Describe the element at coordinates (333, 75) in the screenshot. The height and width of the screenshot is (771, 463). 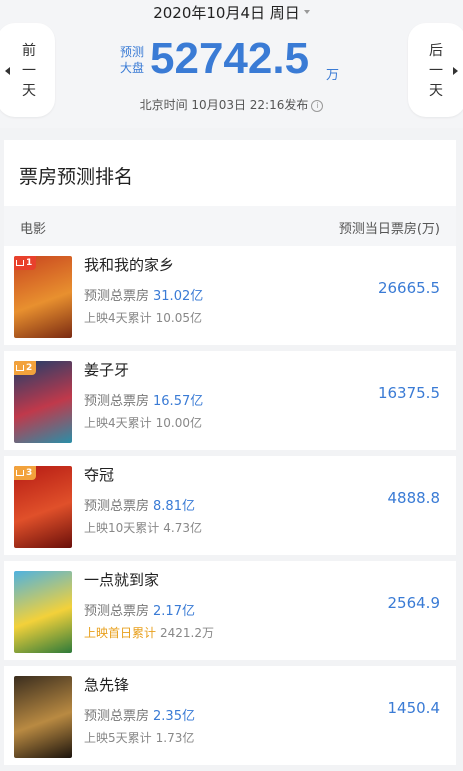
I see `predicted-unit: 万` at that location.